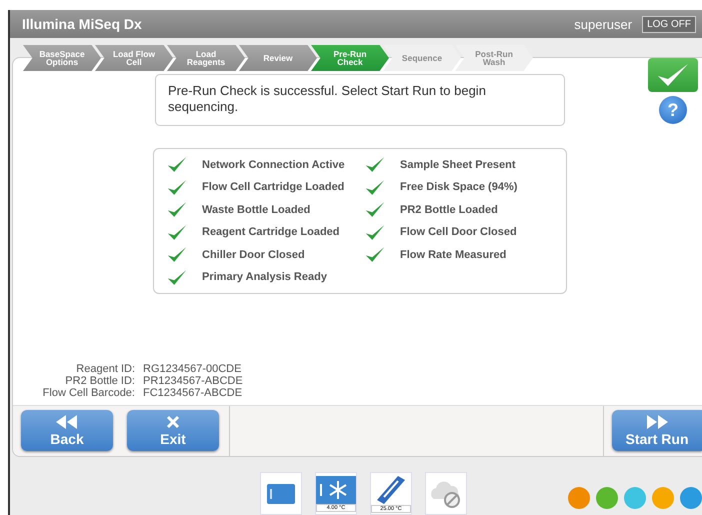 Image resolution: width=702 pixels, height=515 pixels. I want to click on check-label: Reagent Cartridge Loaded, so click(271, 232).